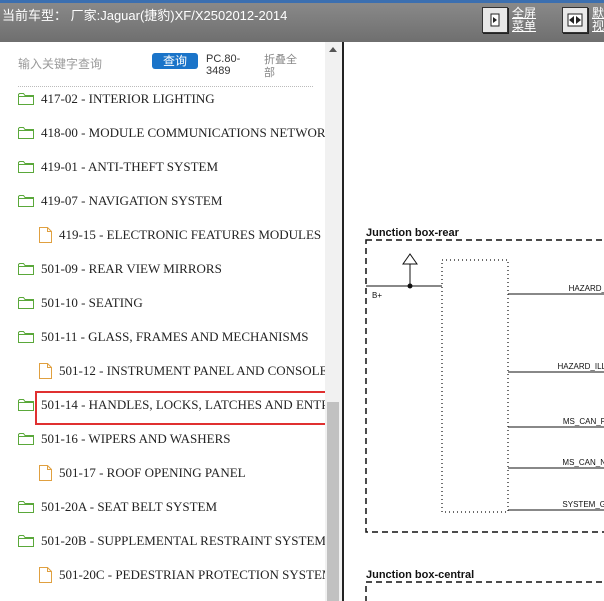 The height and width of the screenshot is (601, 604). I want to click on query-button: 查询, so click(175, 61).